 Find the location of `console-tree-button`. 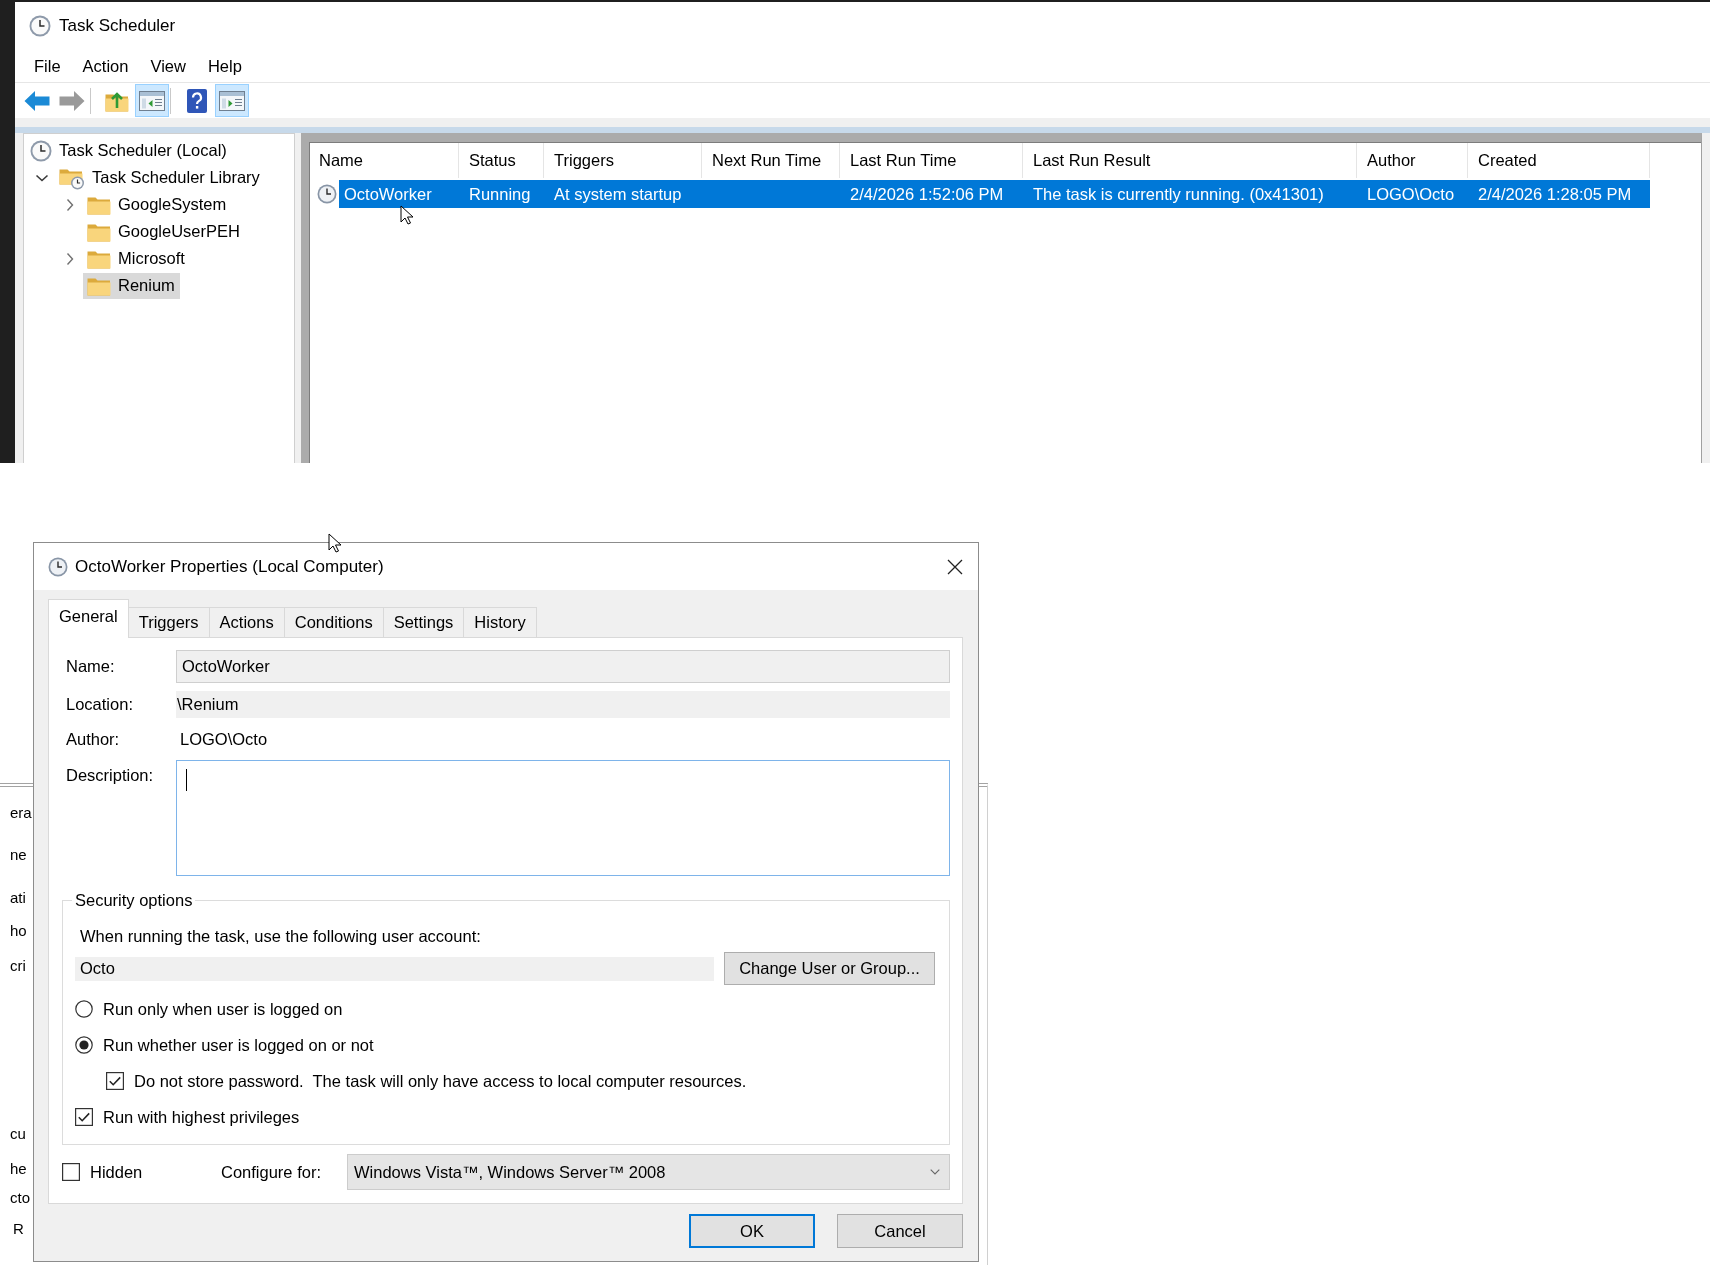

console-tree-button is located at coordinates (152, 100).